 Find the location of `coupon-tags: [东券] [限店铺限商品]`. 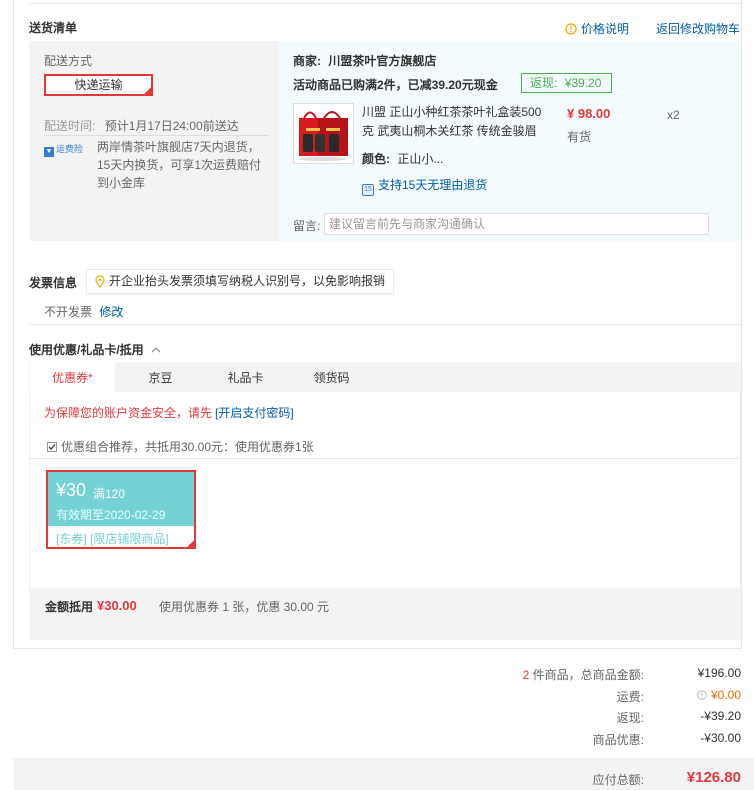

coupon-tags: [东券] [限店铺限商品] is located at coordinates (112, 538).